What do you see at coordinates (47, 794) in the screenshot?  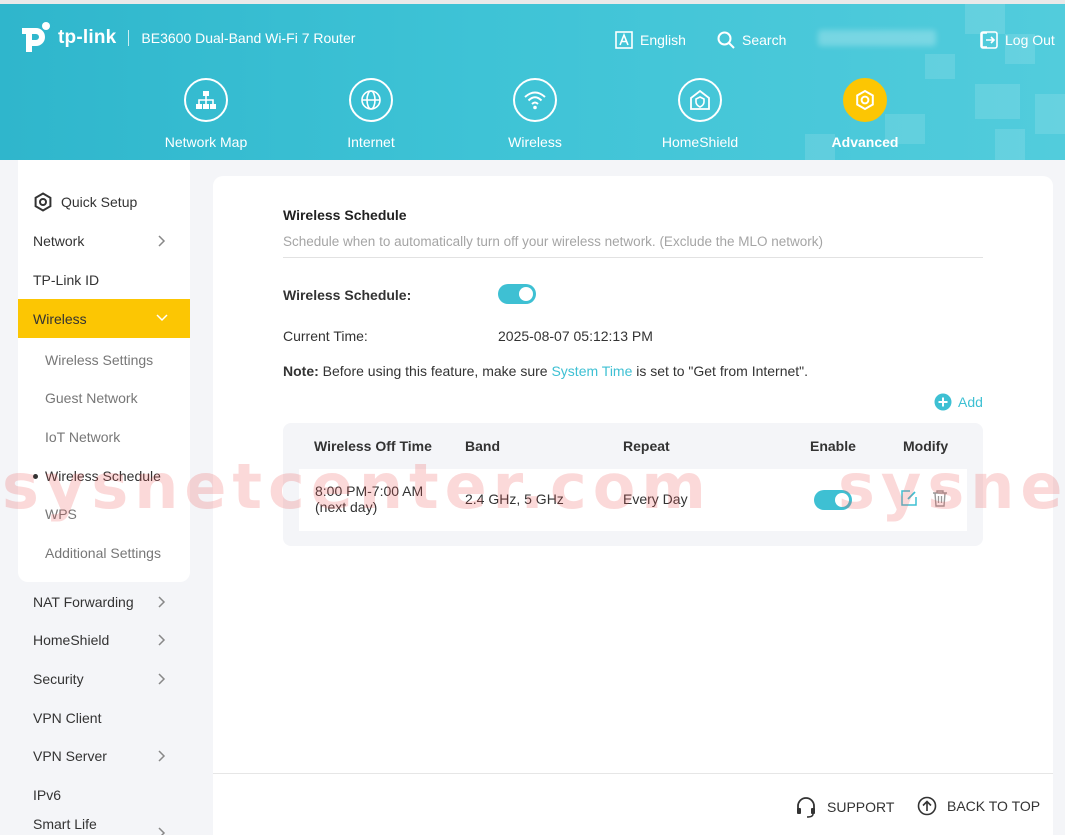 I see `sidebar-item-label: IPv6` at bounding box center [47, 794].